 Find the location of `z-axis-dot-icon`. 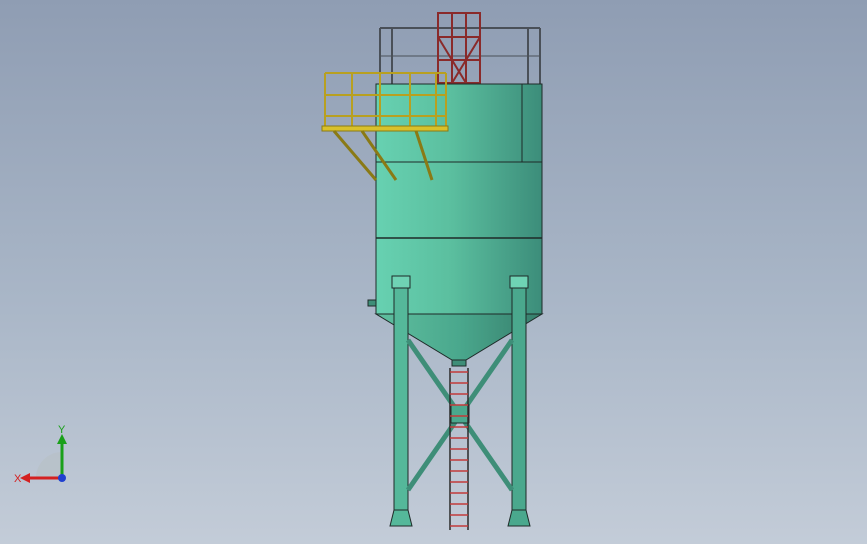

z-axis-dot-icon is located at coordinates (62, 478).